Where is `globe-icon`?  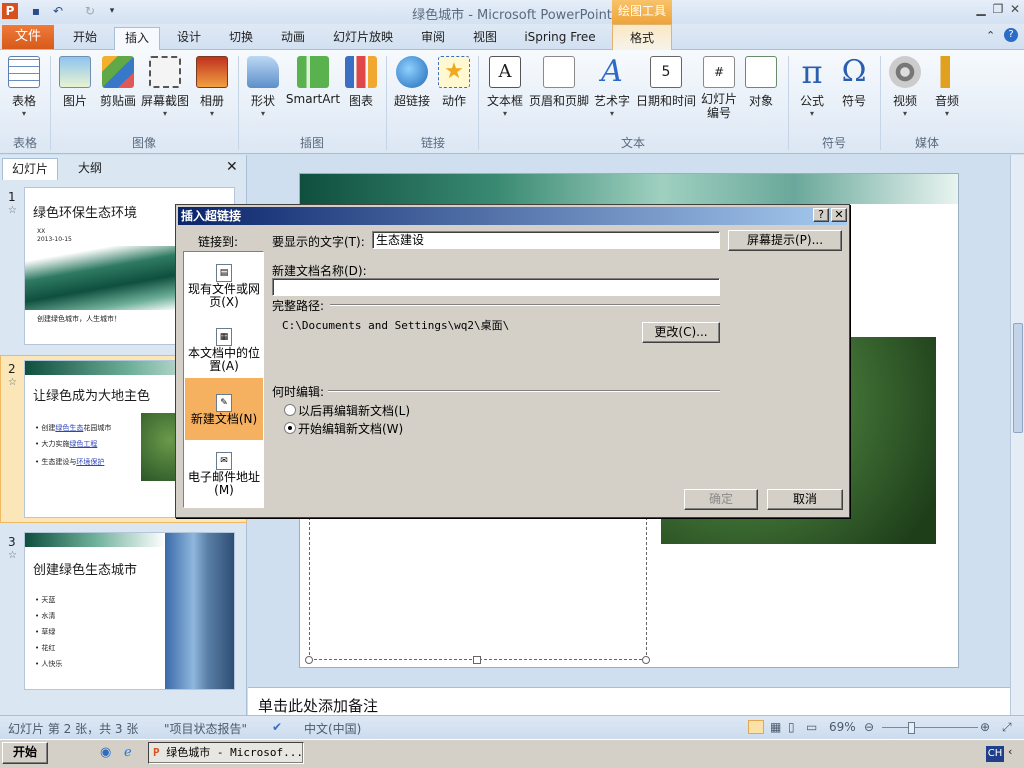
globe-icon is located at coordinates (412, 72).